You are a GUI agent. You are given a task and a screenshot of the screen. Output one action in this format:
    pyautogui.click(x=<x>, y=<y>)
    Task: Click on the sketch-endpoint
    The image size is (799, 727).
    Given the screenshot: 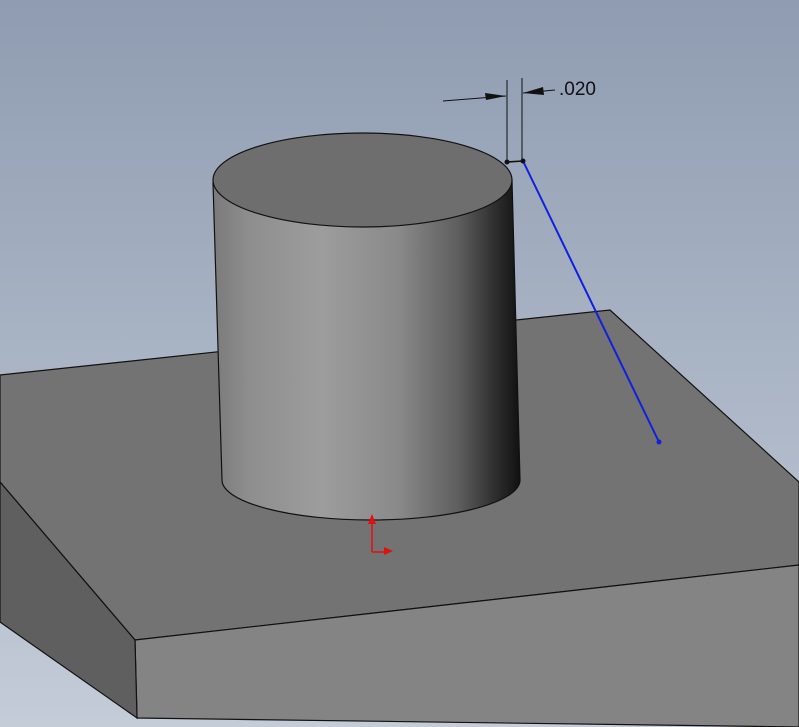 What is the action you would take?
    pyautogui.click(x=659, y=442)
    